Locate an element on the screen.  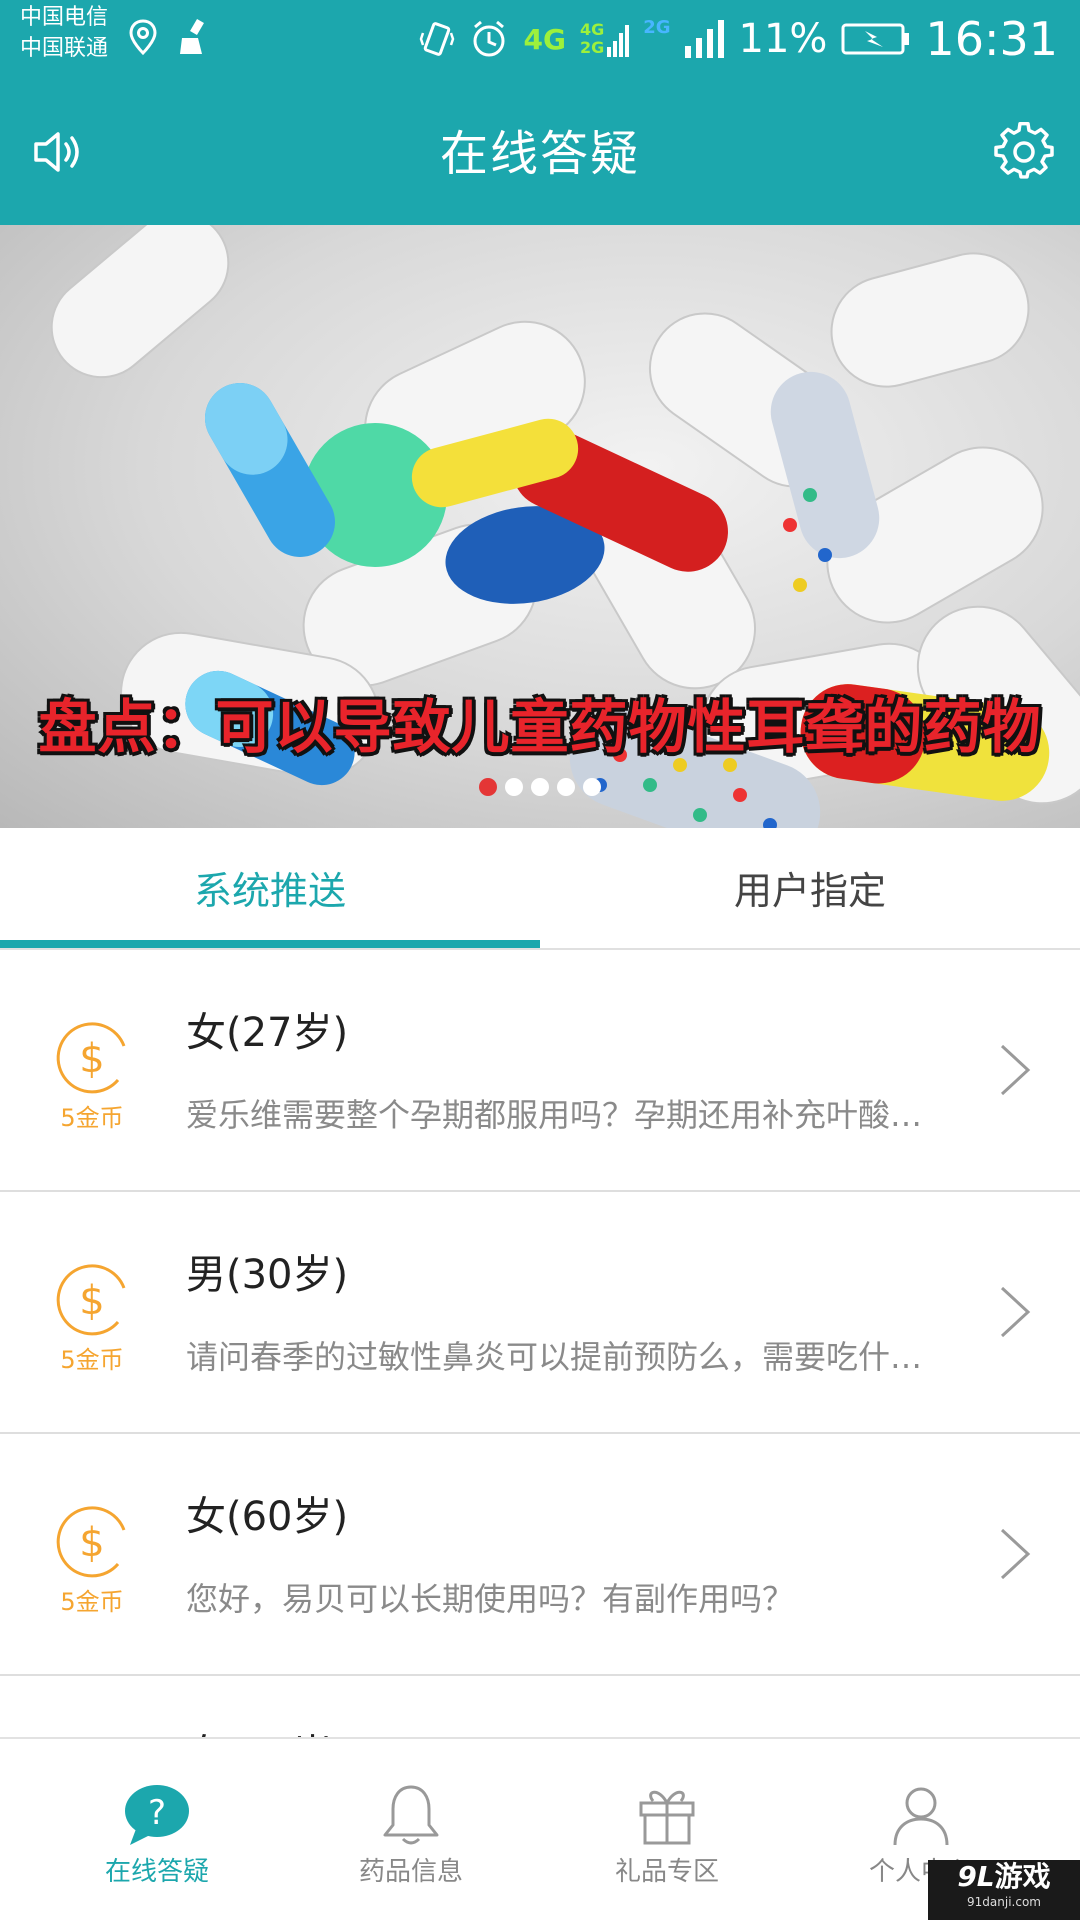
network-2g-label: 2G is located at coordinates (657, 27).